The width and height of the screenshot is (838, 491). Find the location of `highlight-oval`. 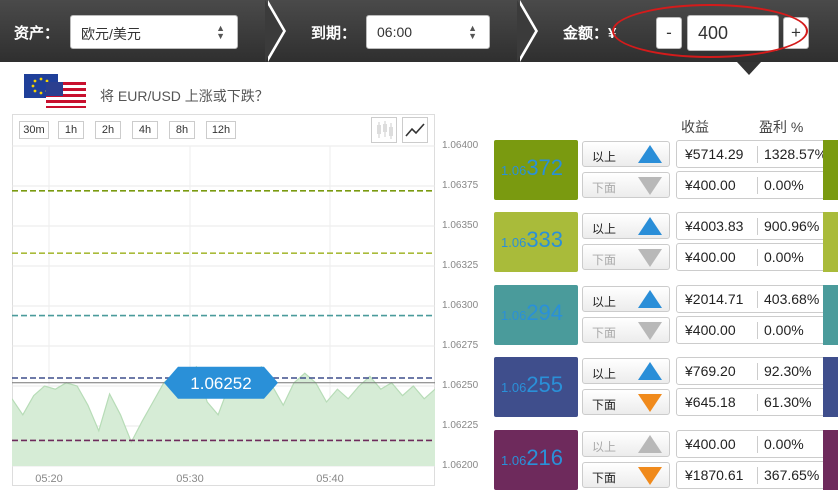

highlight-oval is located at coordinates (710, 31).